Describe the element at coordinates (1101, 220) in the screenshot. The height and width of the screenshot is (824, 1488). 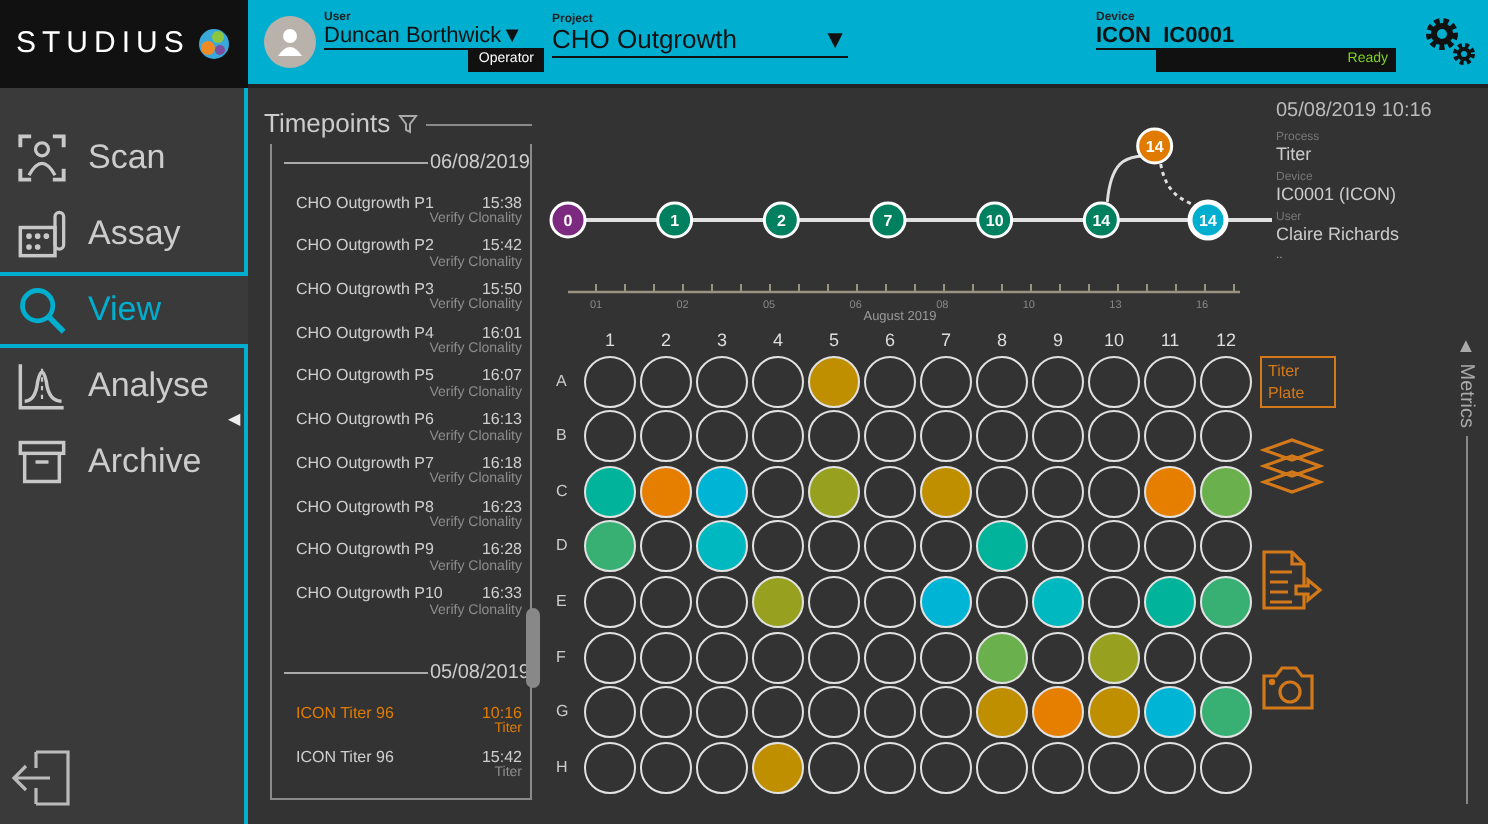
I see `timeline-node: 14` at that location.